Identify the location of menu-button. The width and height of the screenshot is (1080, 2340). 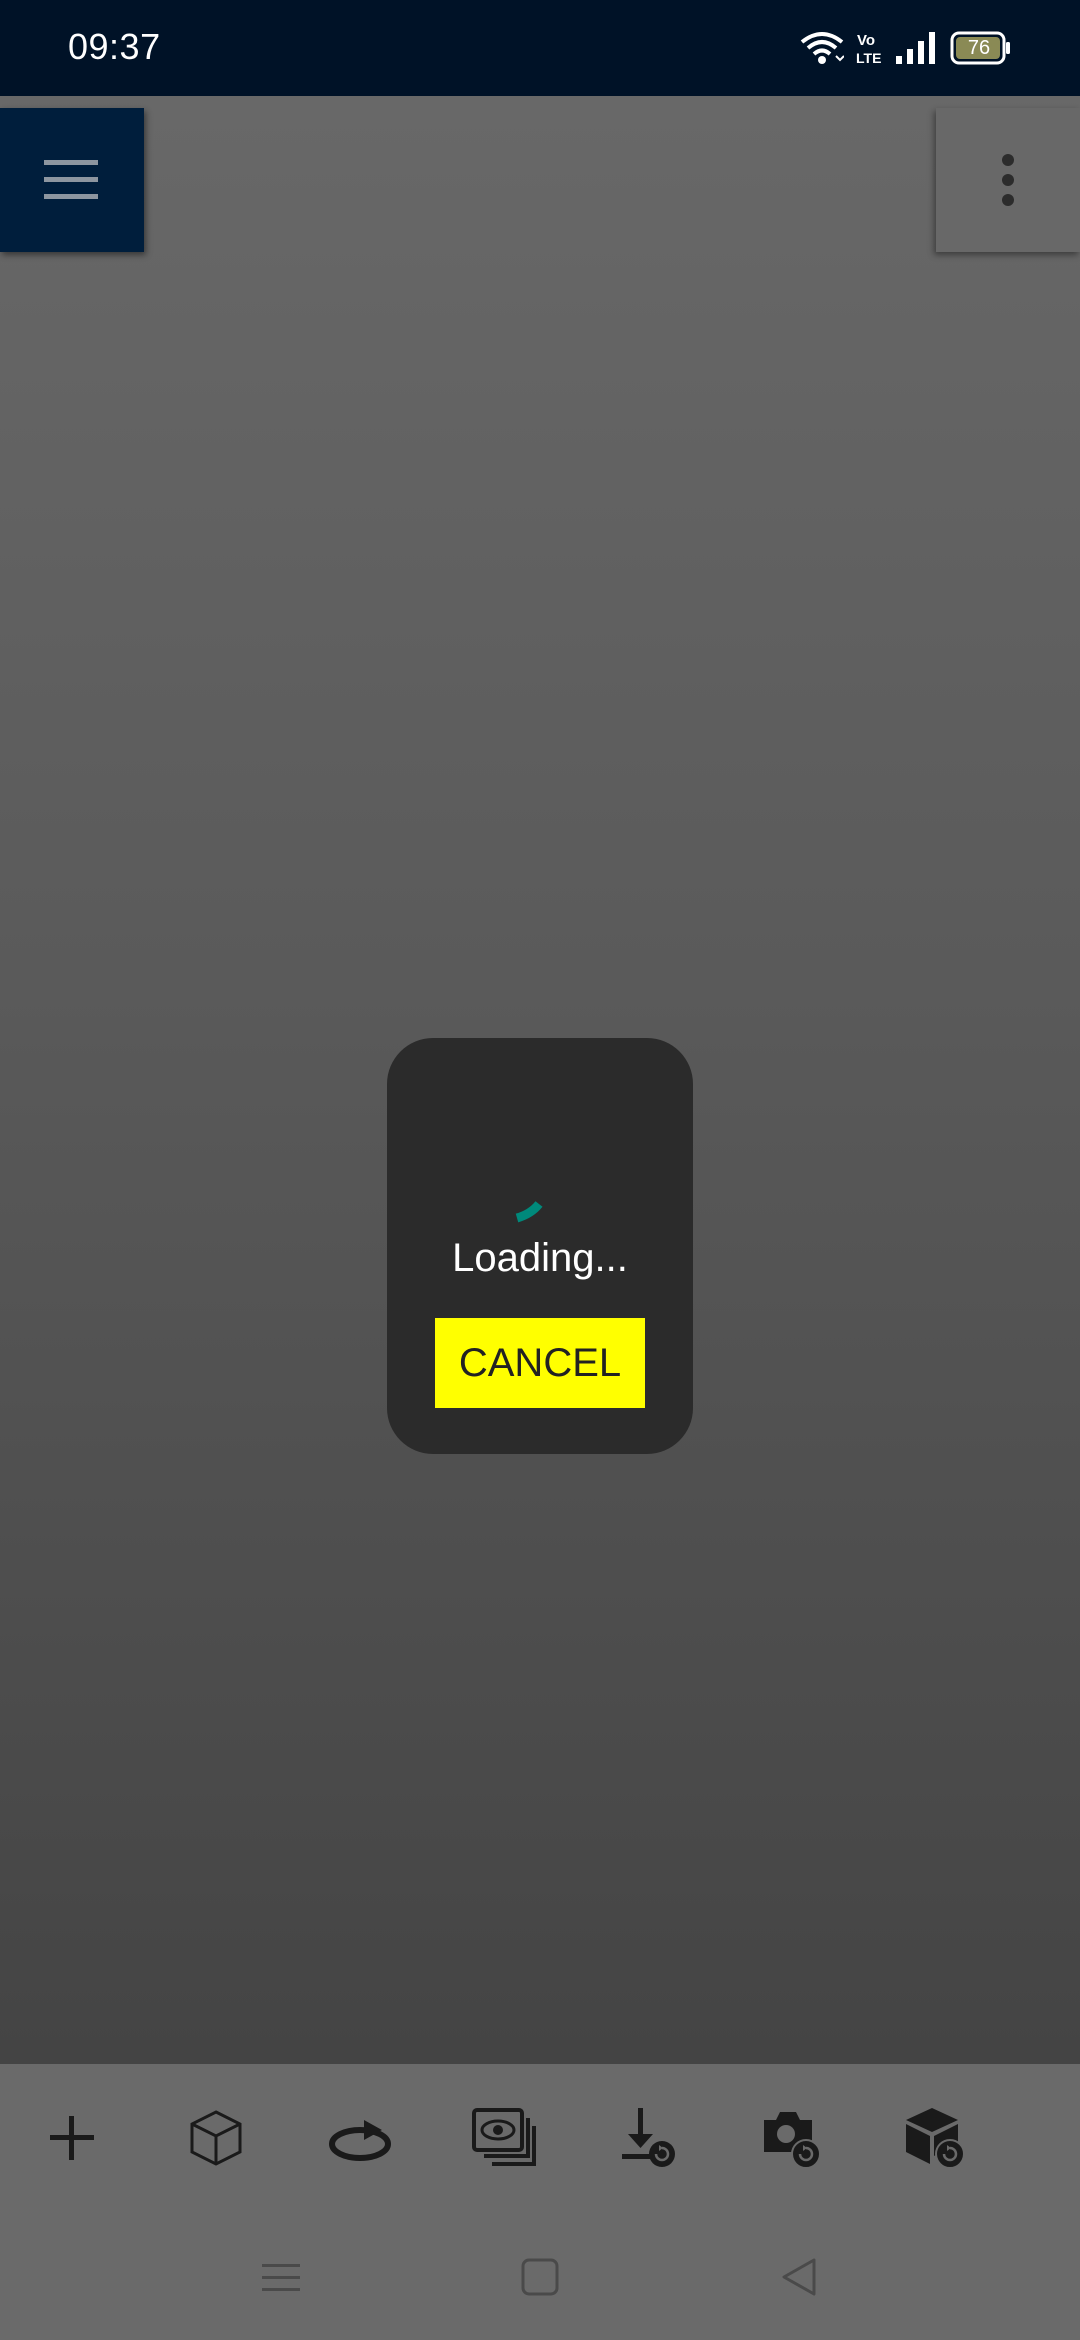
(72, 180).